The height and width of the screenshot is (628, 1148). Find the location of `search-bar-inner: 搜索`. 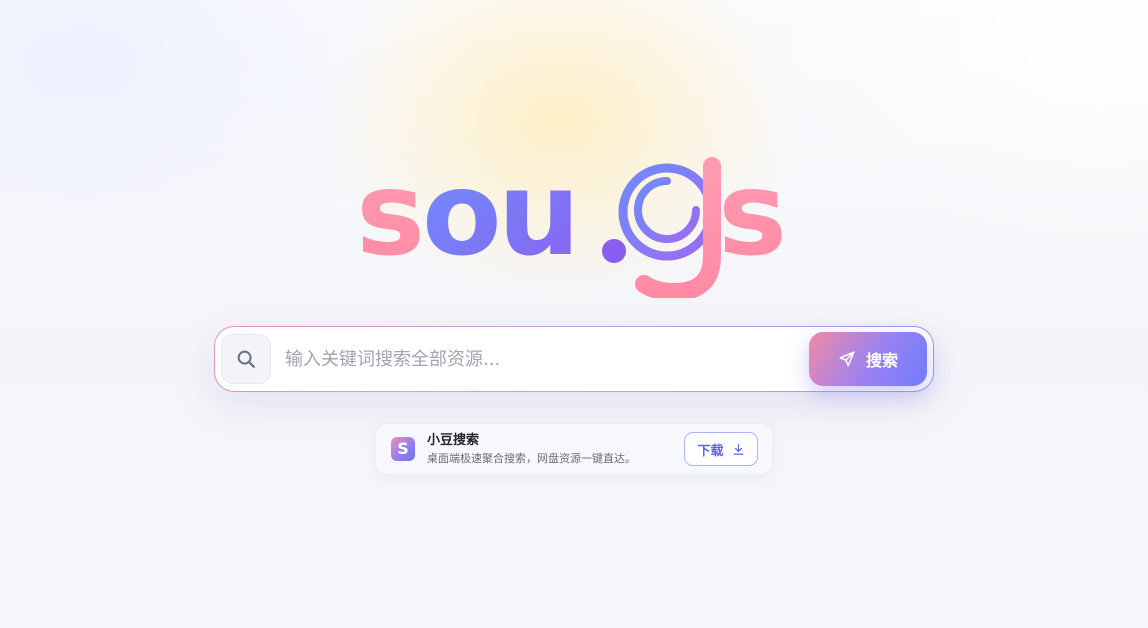

search-bar-inner: 搜索 is located at coordinates (574, 359).